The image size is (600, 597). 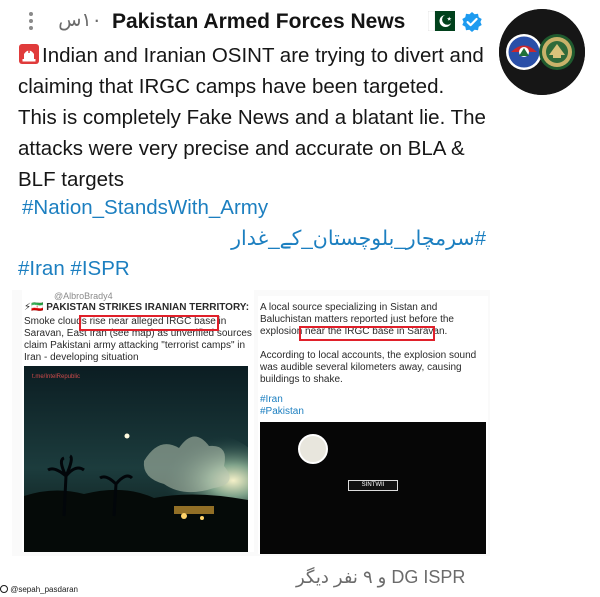 What do you see at coordinates (148, 307) in the screenshot?
I see `headline-text: PAKISTAN STRIKES IRANIAN TERRITORY:` at bounding box center [148, 307].